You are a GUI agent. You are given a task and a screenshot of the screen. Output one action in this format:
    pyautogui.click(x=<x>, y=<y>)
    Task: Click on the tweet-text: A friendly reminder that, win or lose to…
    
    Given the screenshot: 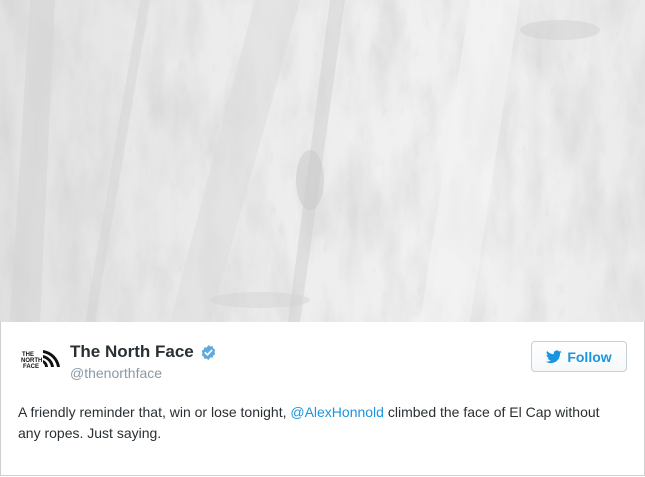 What is the action you would take?
    pyautogui.click(x=318, y=423)
    